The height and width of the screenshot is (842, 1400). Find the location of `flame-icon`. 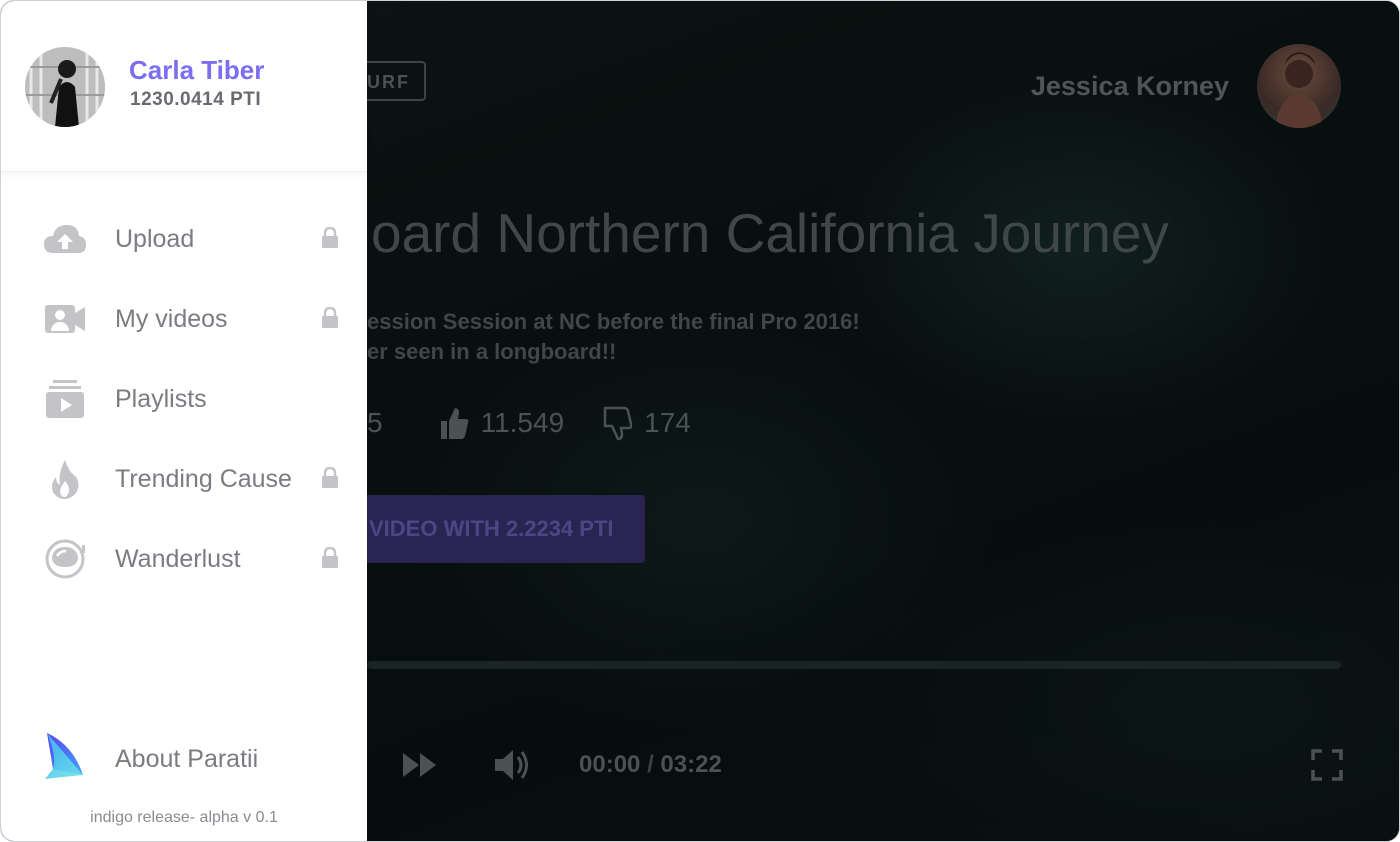

flame-icon is located at coordinates (65, 479).